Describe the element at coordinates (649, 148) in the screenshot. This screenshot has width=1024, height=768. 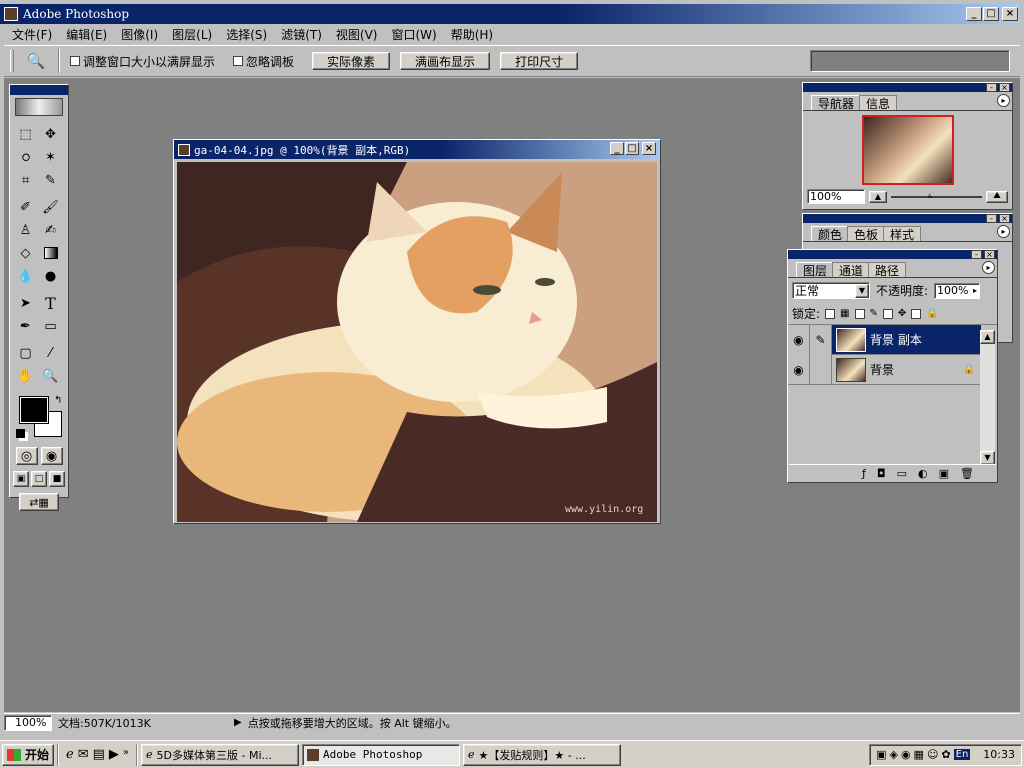
I see `doc-close-button: ×` at that location.